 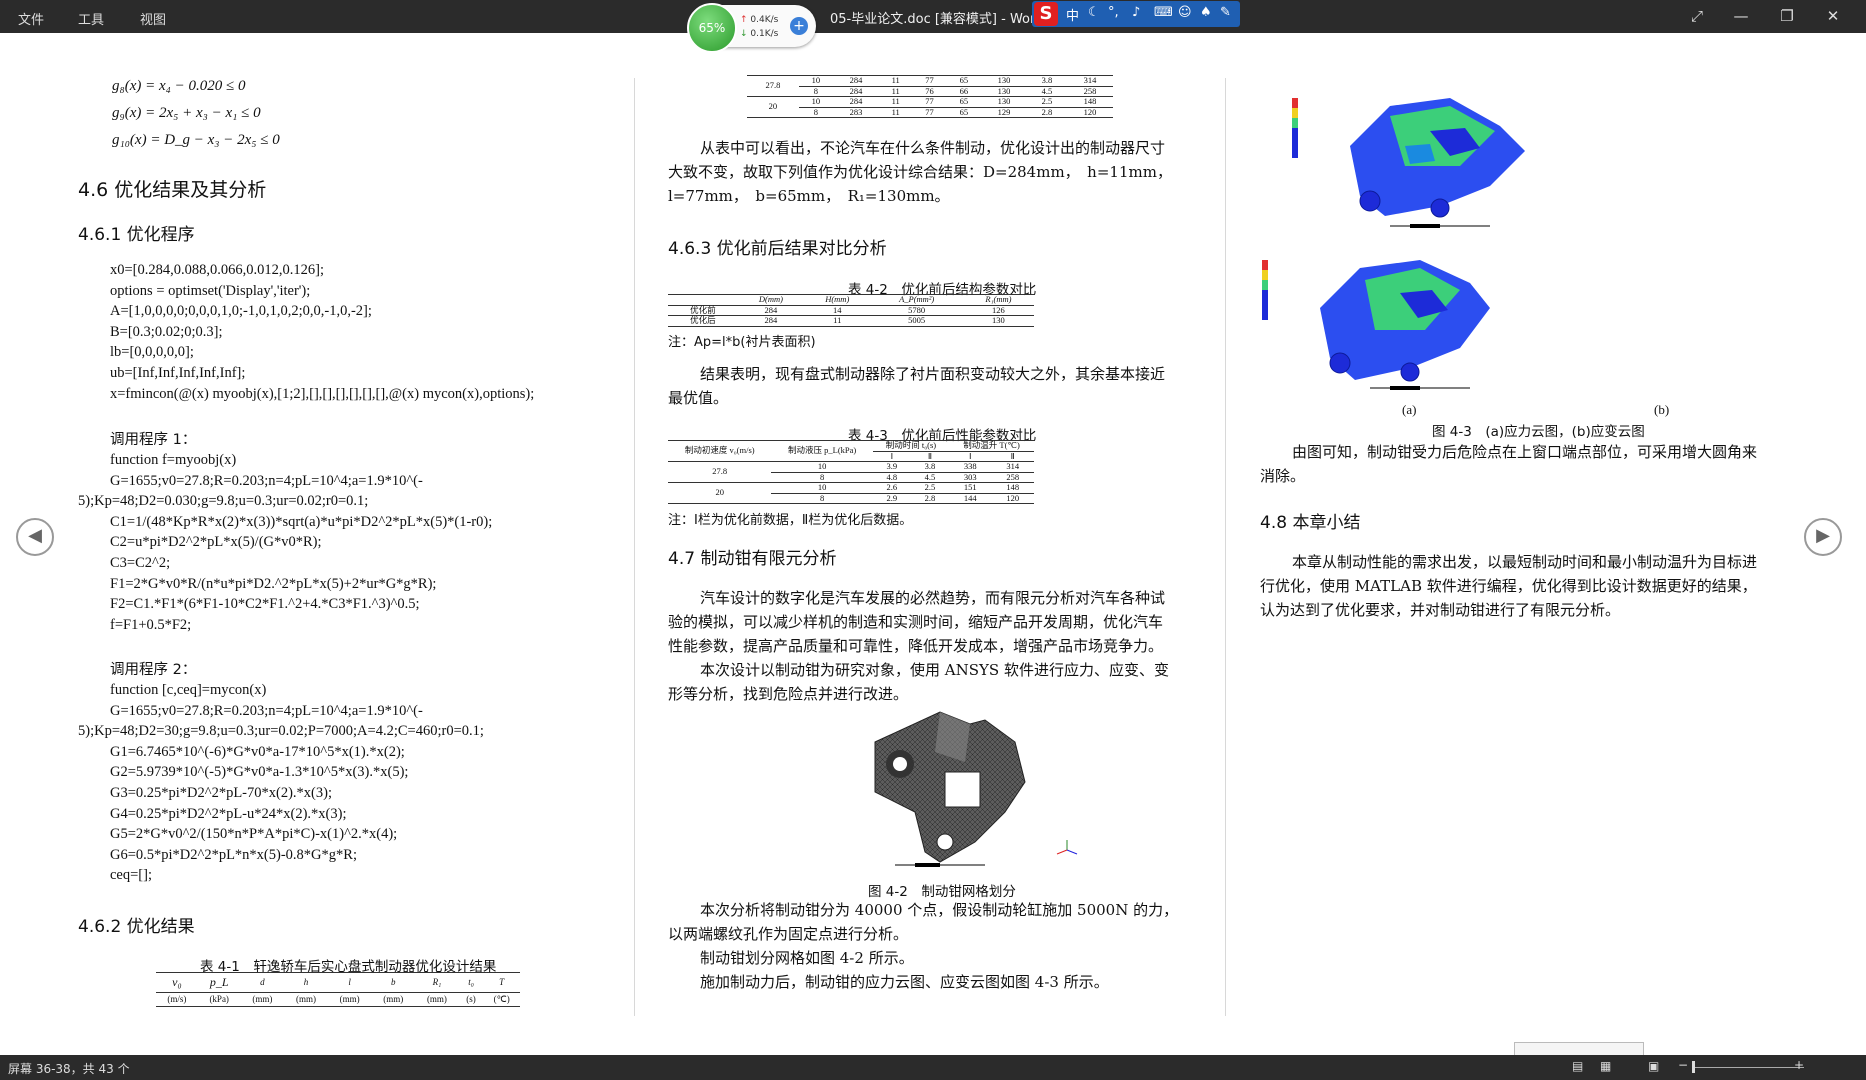 What do you see at coordinates (759, 20) in the screenshot?
I see `upload-speed: ↑ 0.4K/s` at bounding box center [759, 20].